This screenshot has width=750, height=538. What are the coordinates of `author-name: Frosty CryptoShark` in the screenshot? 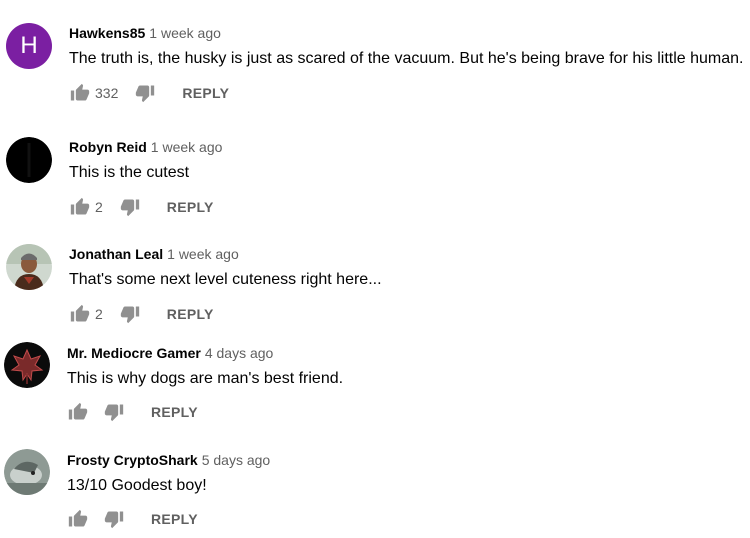 It's located at (132, 460).